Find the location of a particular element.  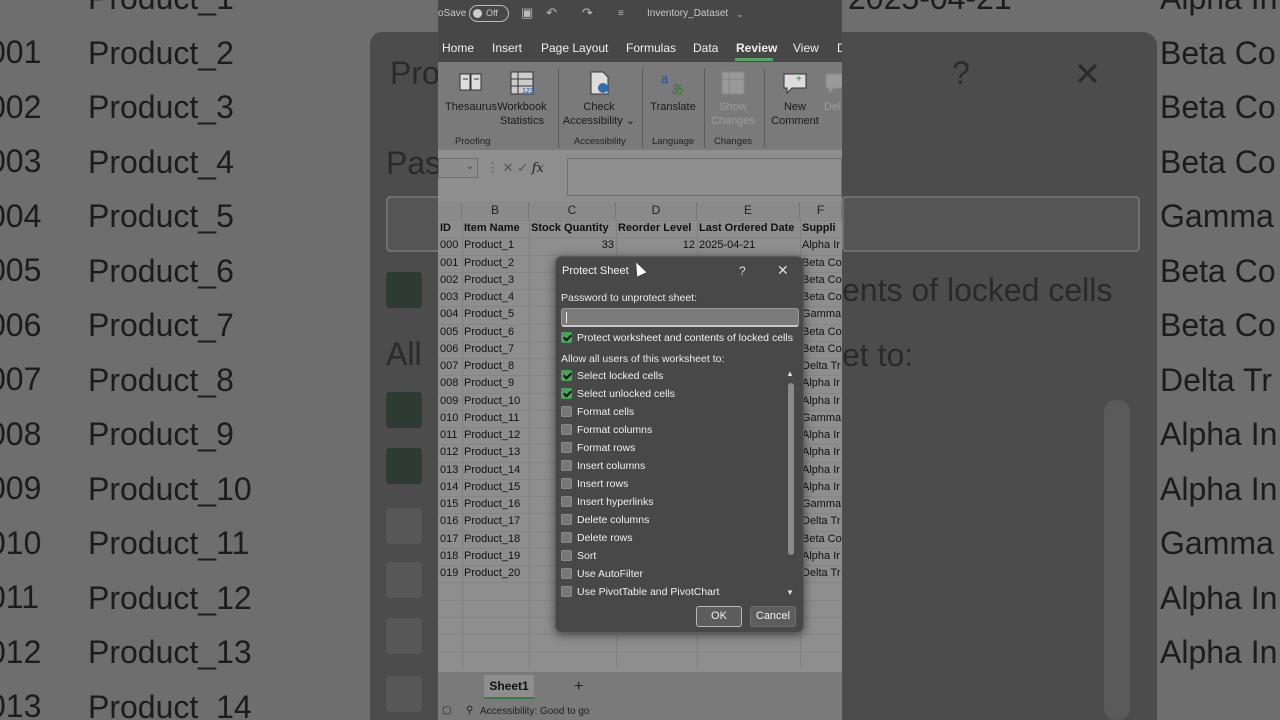

close-icon: ✕ is located at coordinates (783, 270).